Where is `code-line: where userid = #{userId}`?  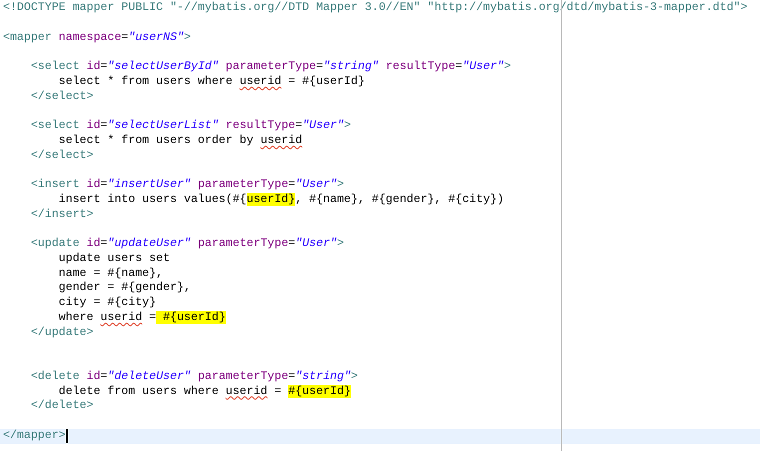 code-line: where userid = #{userId} is located at coordinates (142, 318).